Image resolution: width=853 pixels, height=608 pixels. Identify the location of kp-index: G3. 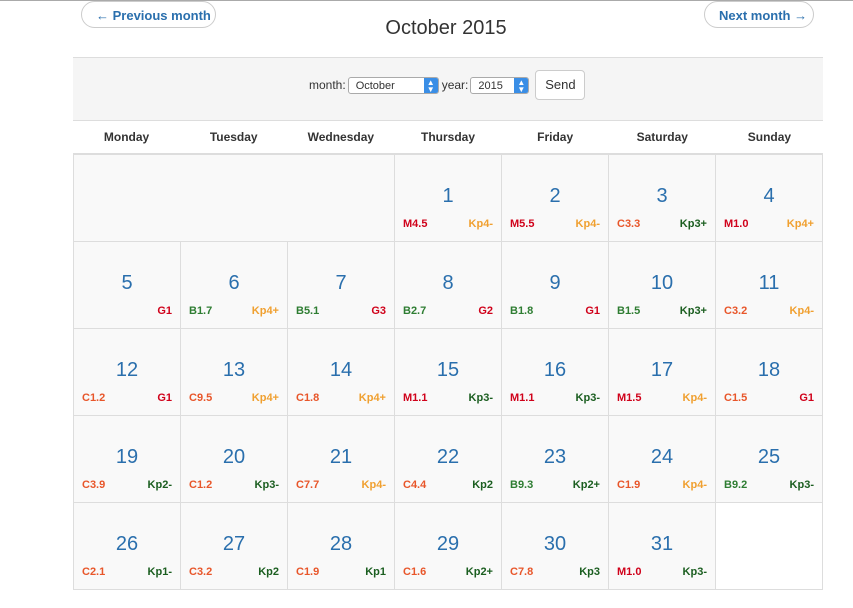
(378, 311).